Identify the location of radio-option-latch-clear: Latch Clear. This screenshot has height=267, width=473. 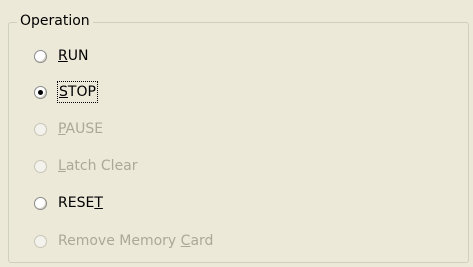
(86, 166).